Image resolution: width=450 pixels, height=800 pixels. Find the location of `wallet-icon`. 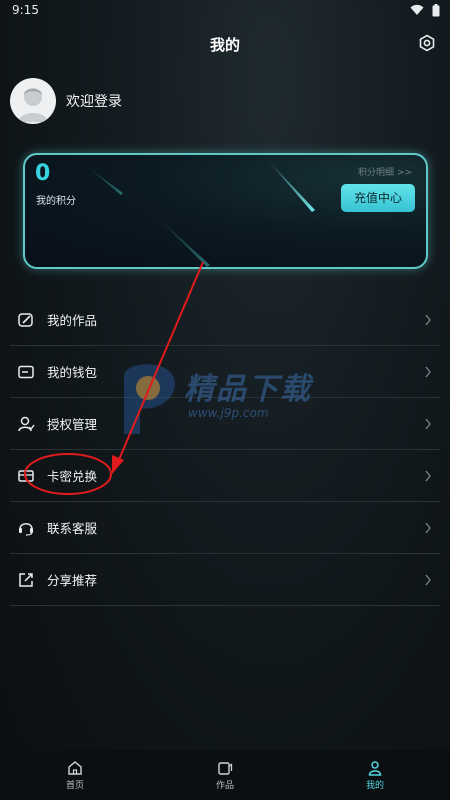

wallet-icon is located at coordinates (26, 371).